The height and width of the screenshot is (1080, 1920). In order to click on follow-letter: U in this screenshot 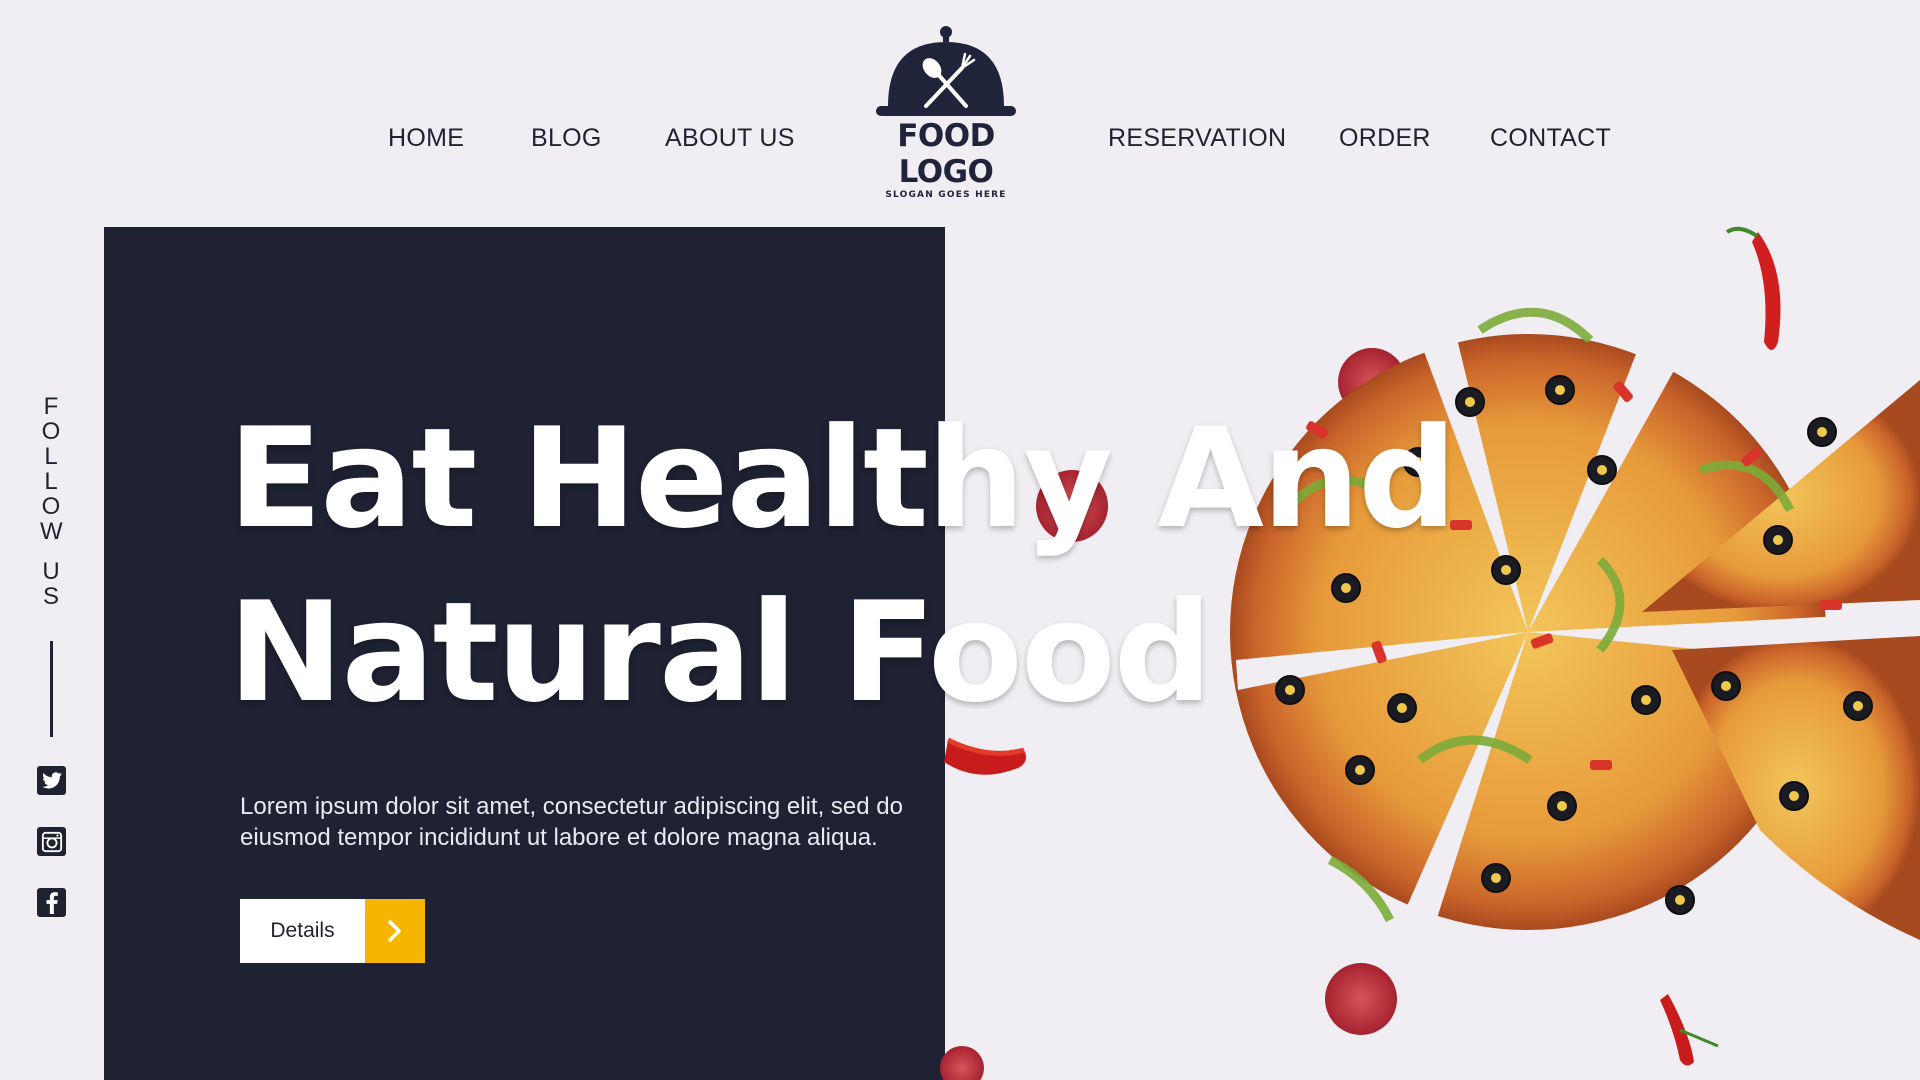, I will do `click(51, 571)`.